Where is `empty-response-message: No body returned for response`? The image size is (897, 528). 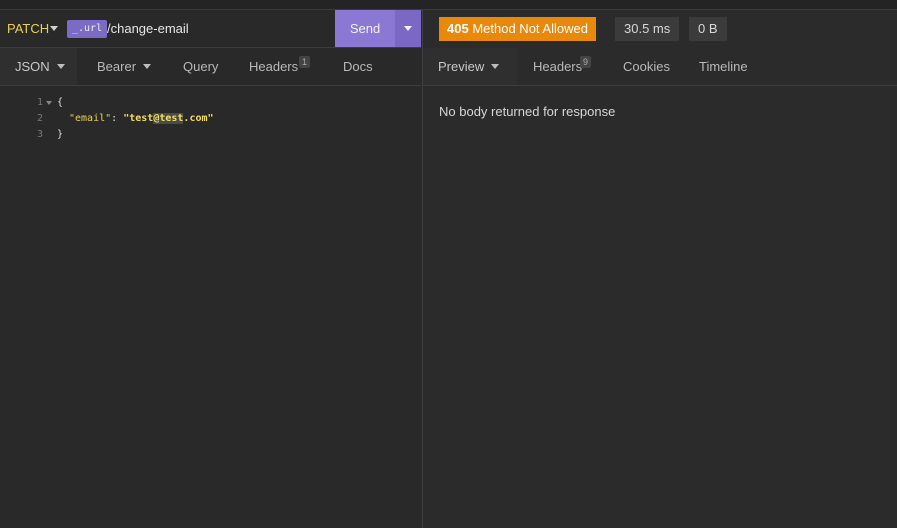 empty-response-message: No body returned for response is located at coordinates (527, 111).